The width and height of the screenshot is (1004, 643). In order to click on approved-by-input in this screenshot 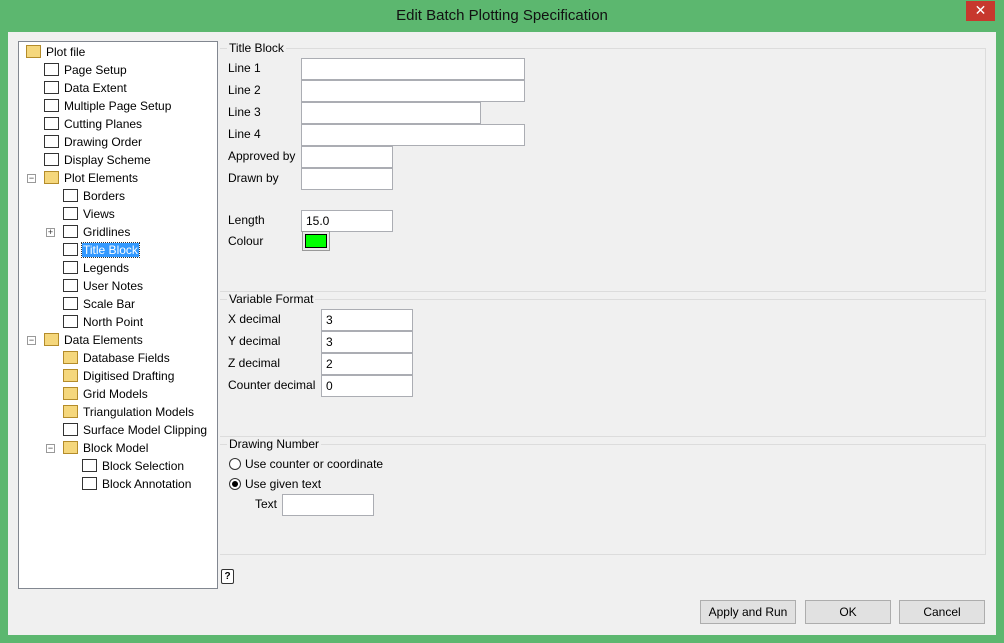, I will do `click(347, 157)`.